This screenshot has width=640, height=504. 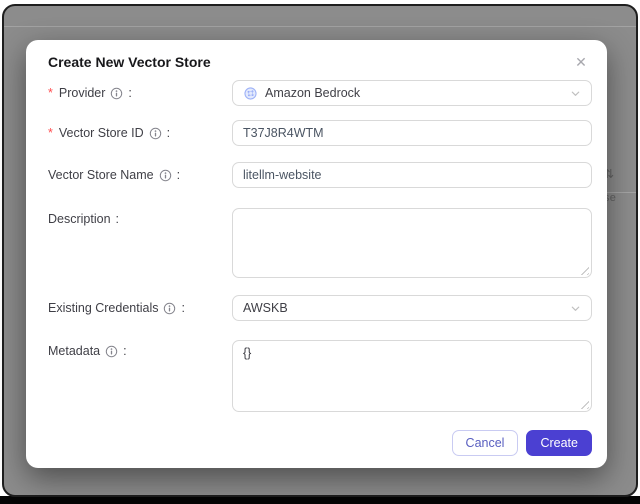 I want to click on metadata-label: Metadata :, so click(x=87, y=351).